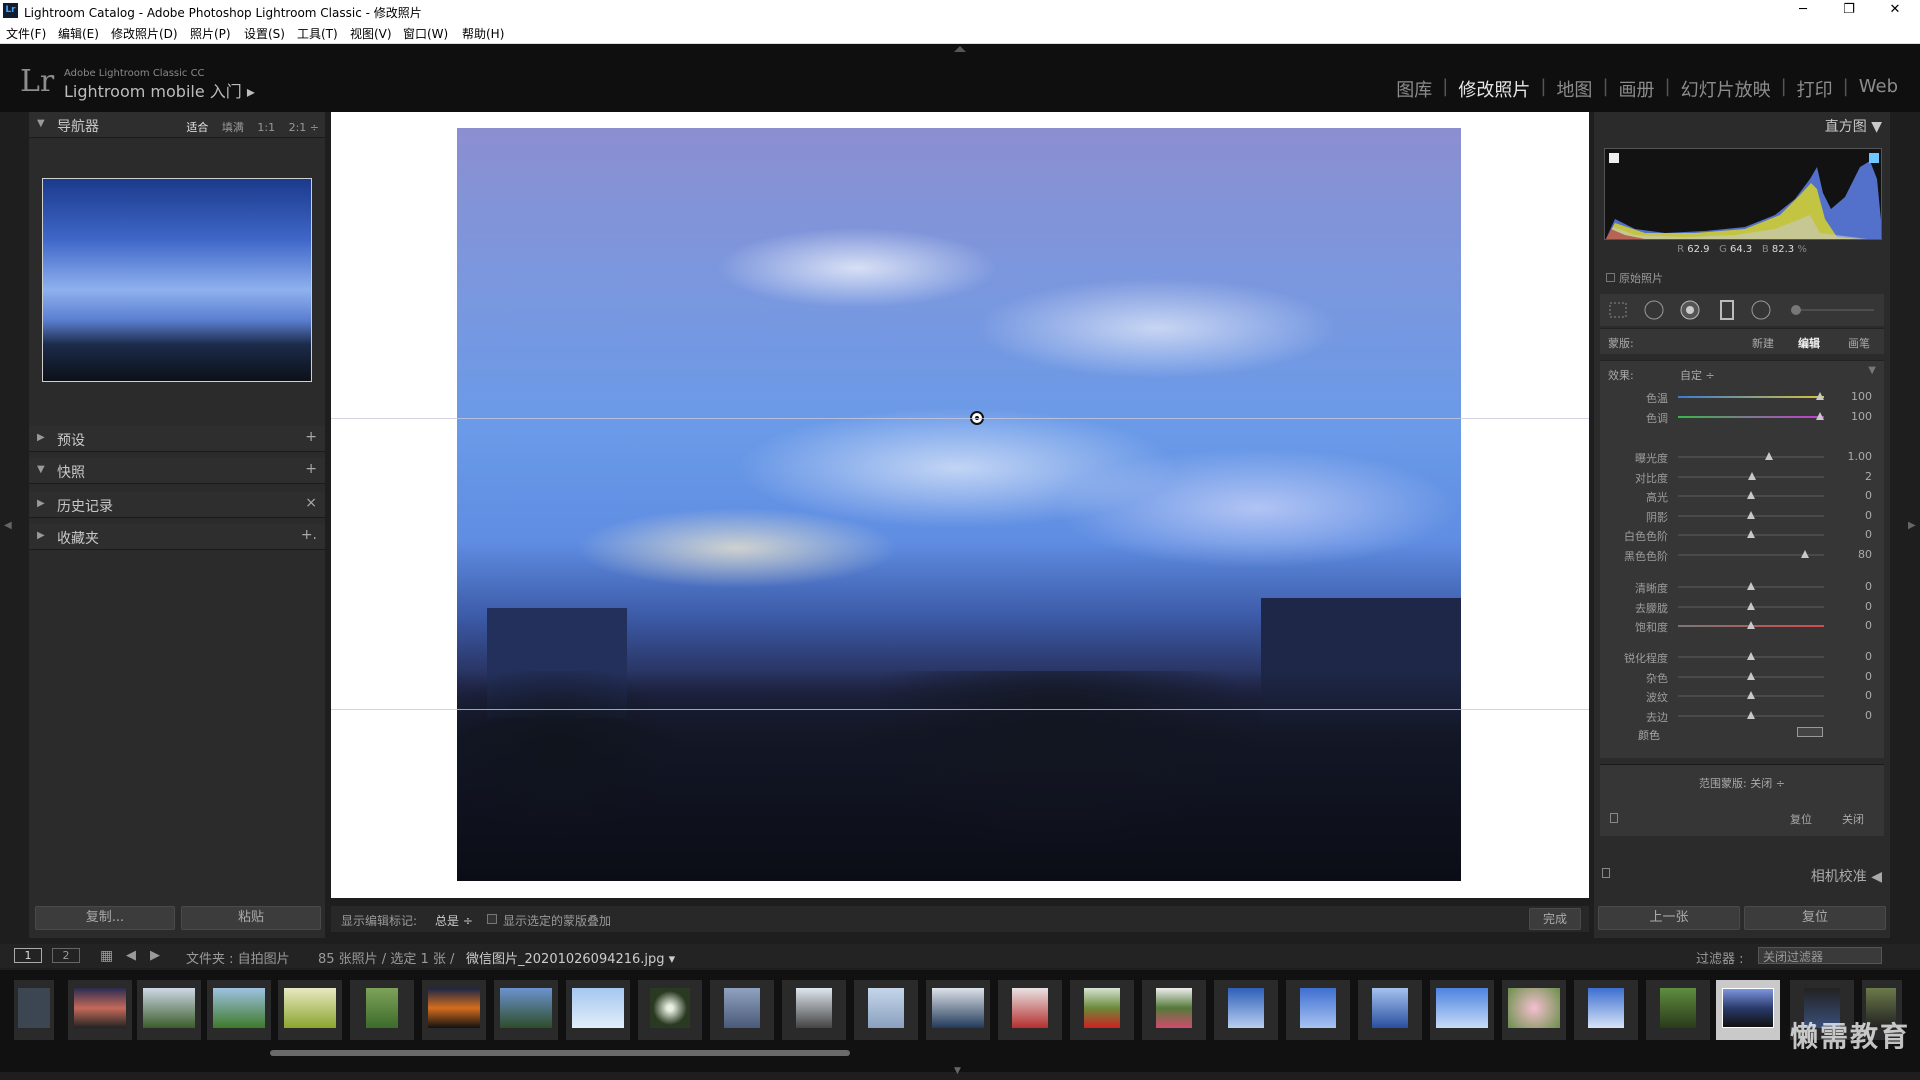 This screenshot has height=1080, width=1920. What do you see at coordinates (197, 127) in the screenshot?
I see `zoom-fit: 适合` at bounding box center [197, 127].